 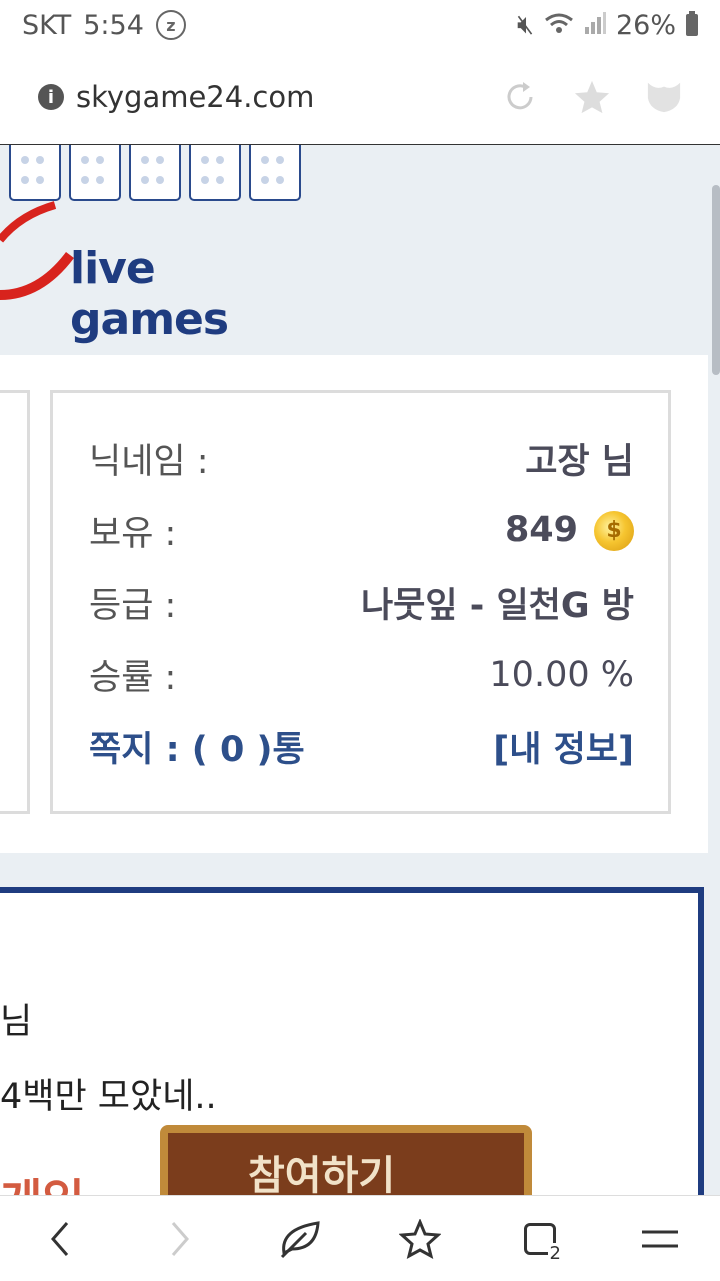 I want to click on bookmark-icon, so click(x=420, y=1239).